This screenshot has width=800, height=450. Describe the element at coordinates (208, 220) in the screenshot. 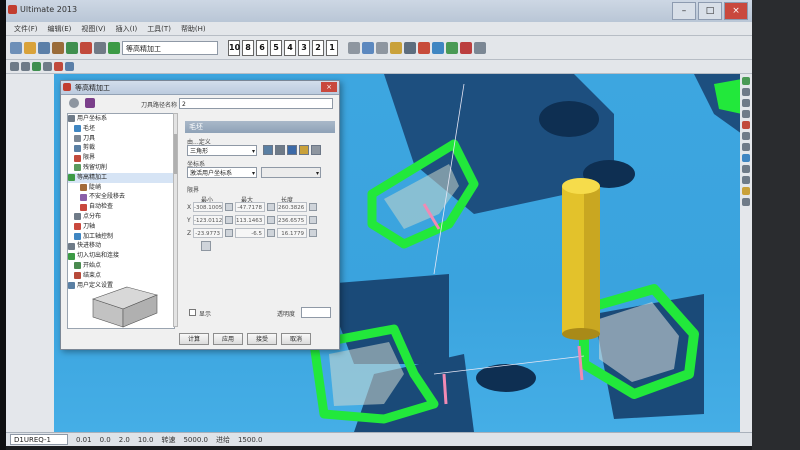

I see `y-min-field: -123.0112` at that location.